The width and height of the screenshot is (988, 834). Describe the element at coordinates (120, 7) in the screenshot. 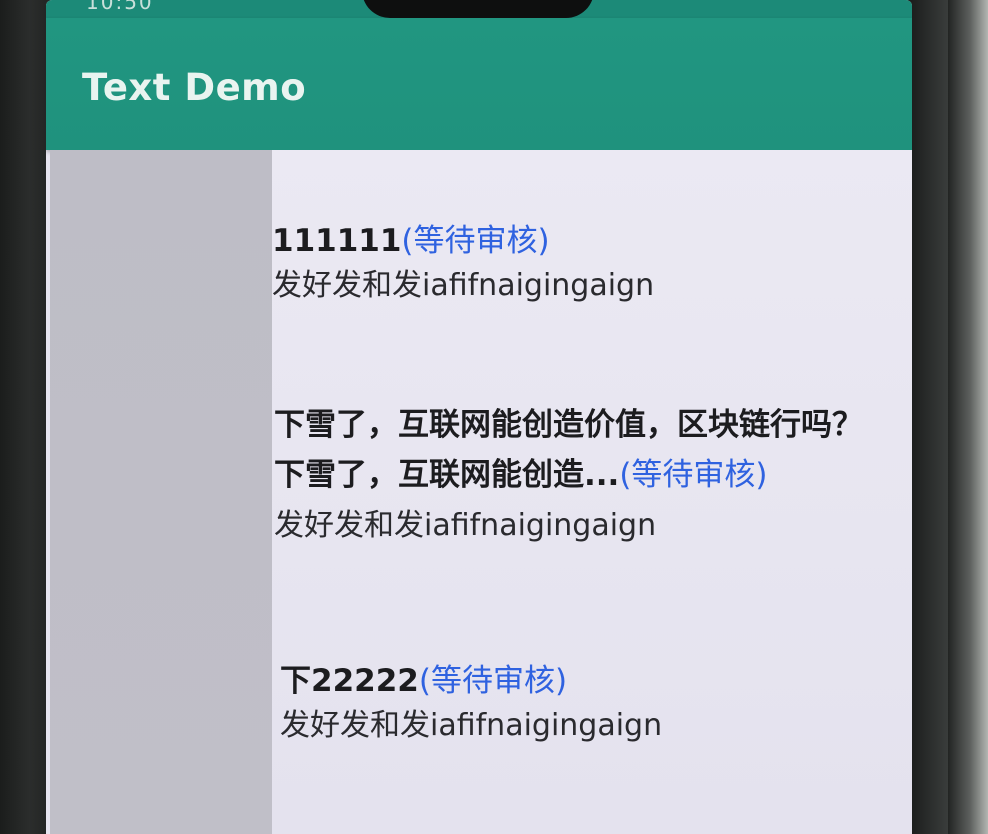

I see `status-bar-time: 10:50` at that location.